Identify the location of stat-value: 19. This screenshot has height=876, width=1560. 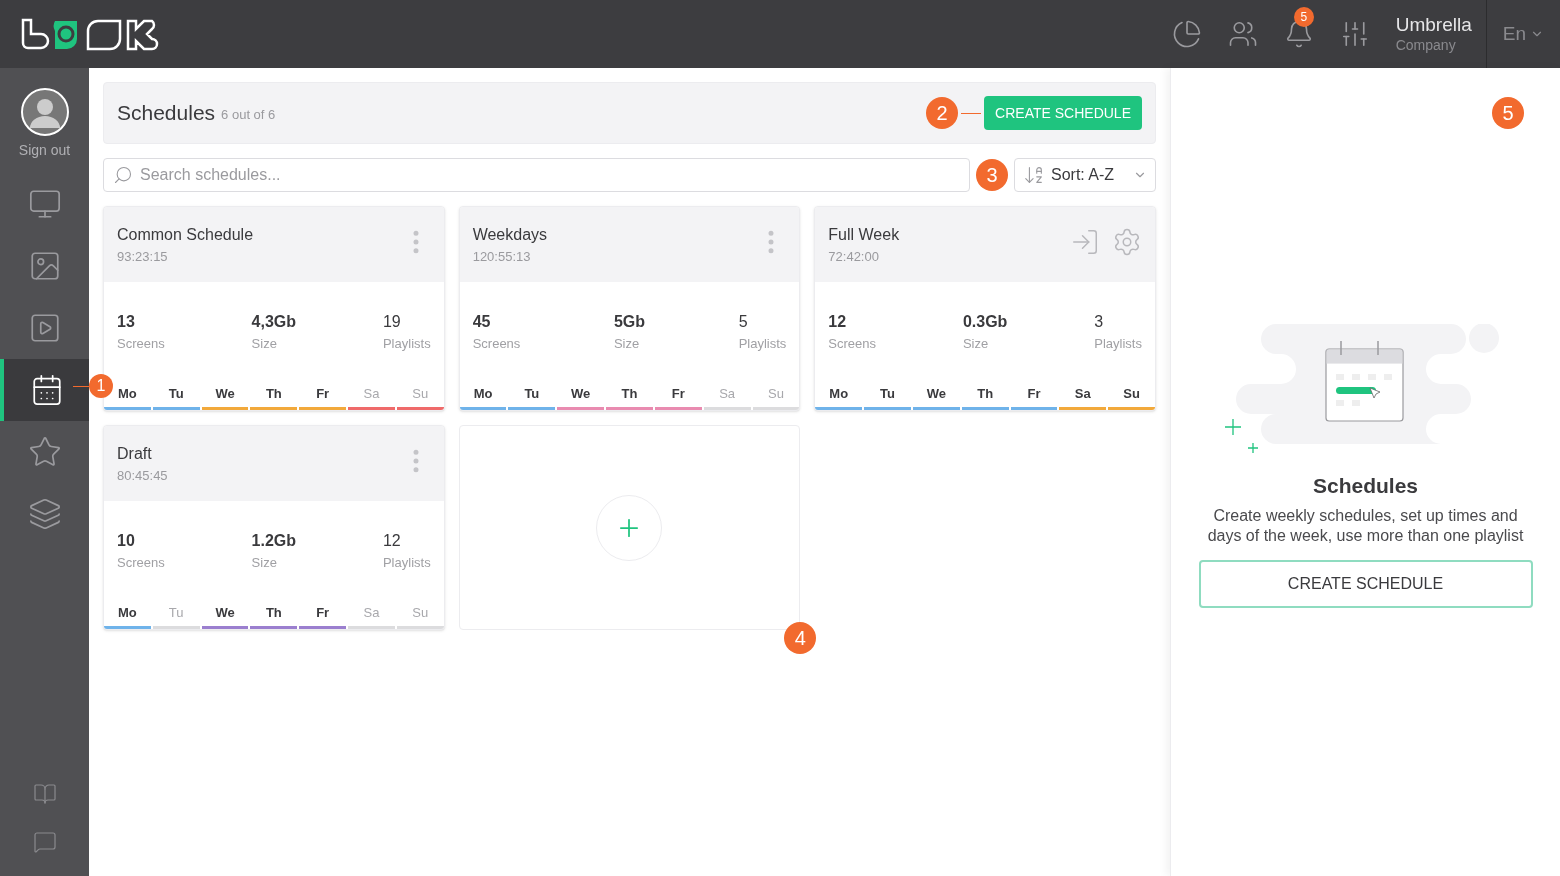
(392, 322).